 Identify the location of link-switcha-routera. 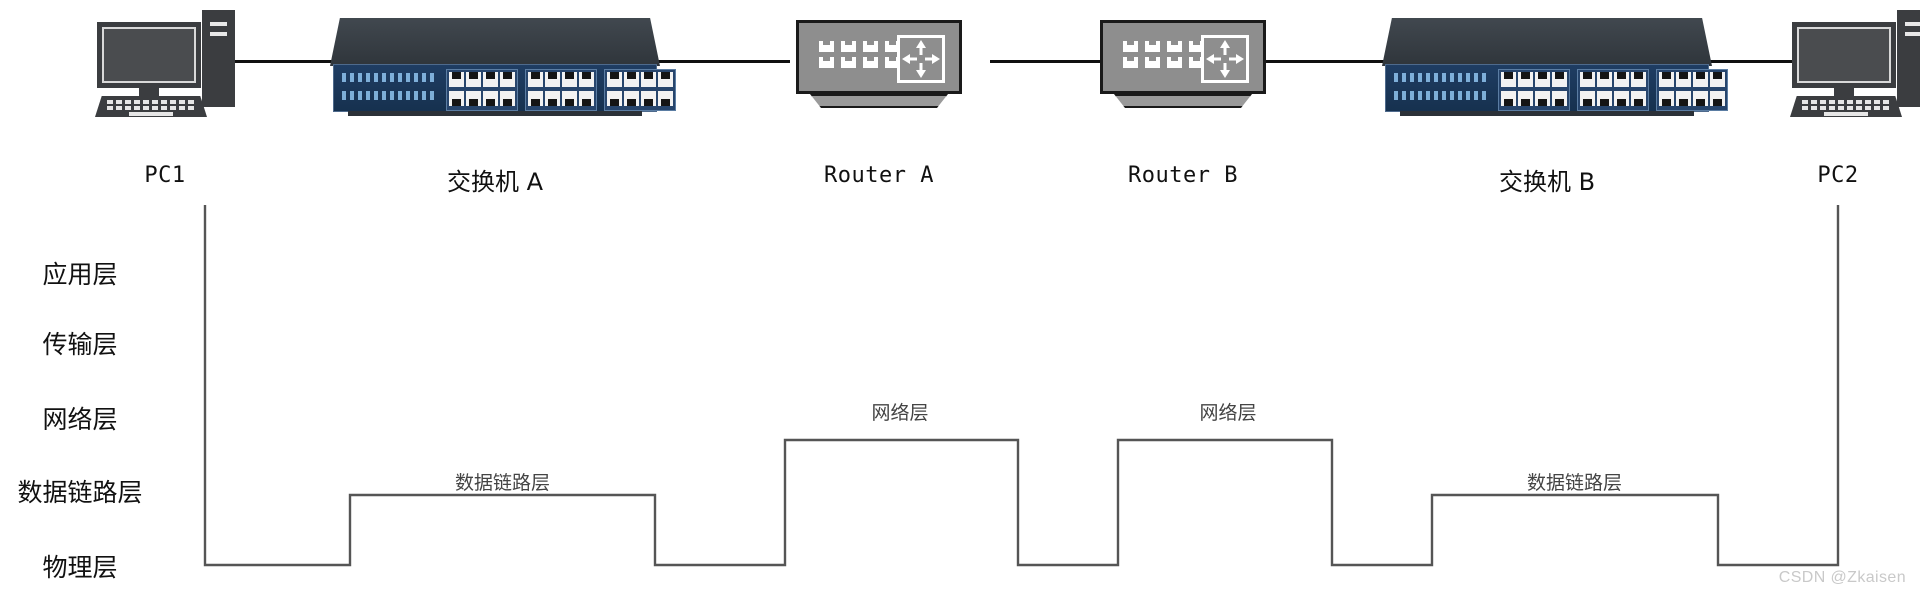
(715, 61).